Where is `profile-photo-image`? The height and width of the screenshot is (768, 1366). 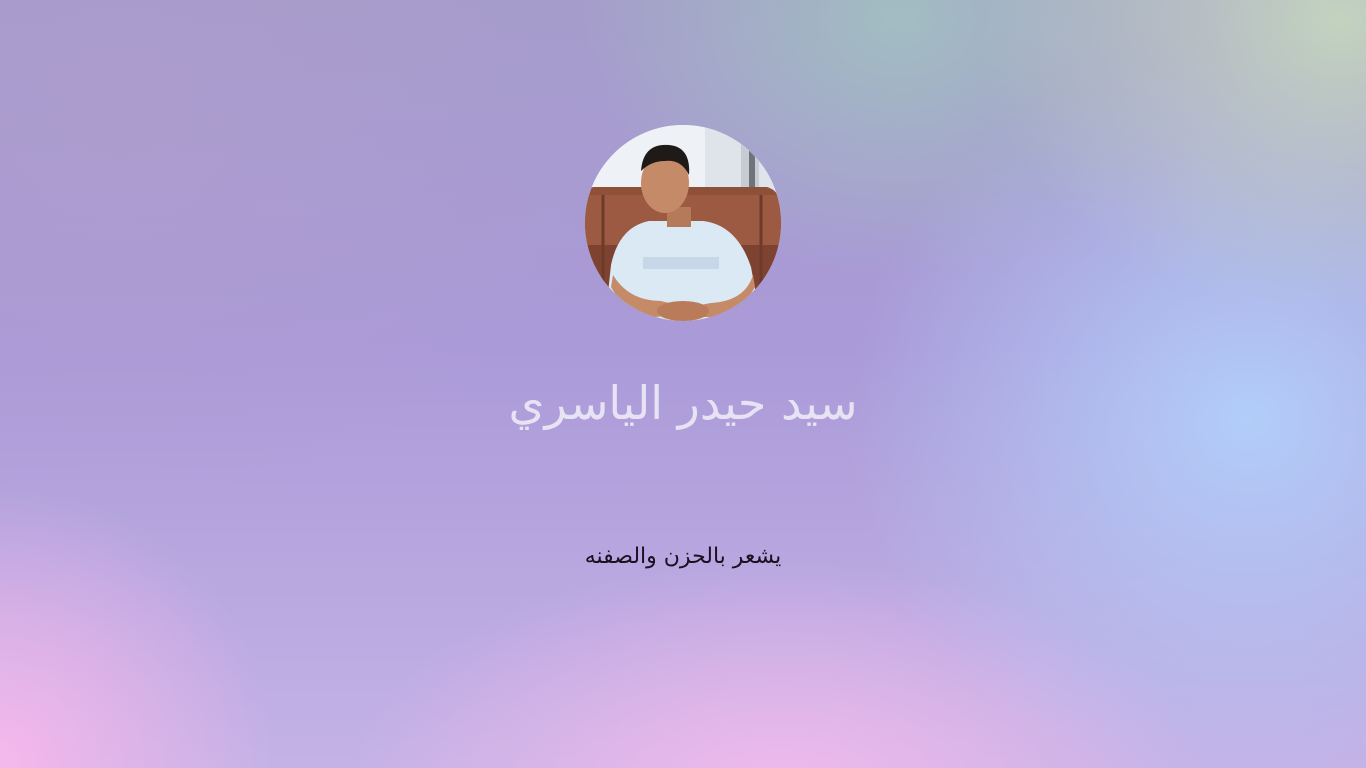 profile-photo-image is located at coordinates (683, 223).